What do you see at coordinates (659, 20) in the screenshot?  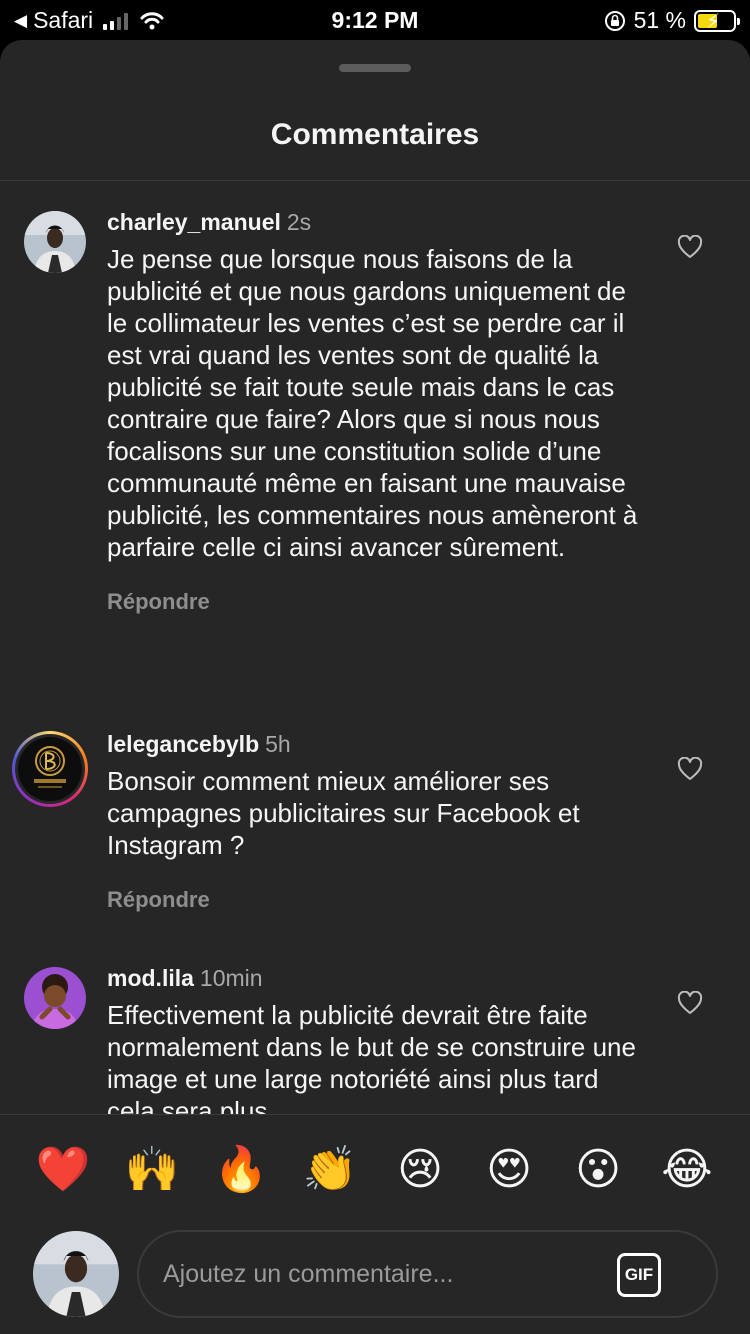 I see `battery-percent: 51 %` at bounding box center [659, 20].